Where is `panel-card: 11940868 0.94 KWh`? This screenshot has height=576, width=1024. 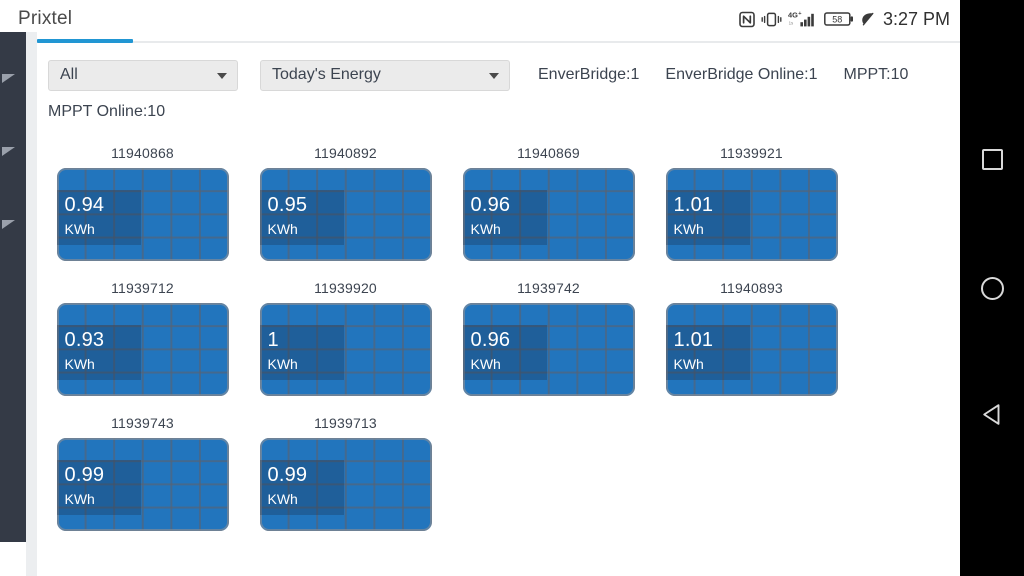
panel-card: 11940868 0.94 KWh is located at coordinates (142, 203).